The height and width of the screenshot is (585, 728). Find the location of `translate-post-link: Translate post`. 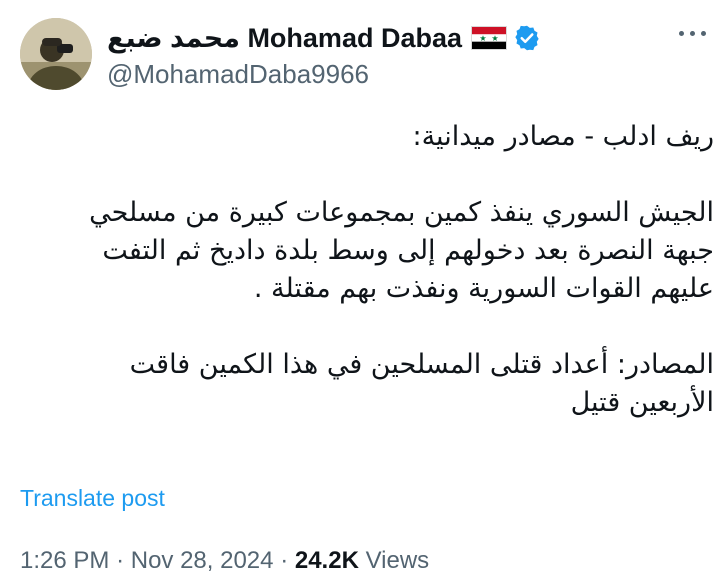

translate-post-link: Translate post is located at coordinates (92, 498).